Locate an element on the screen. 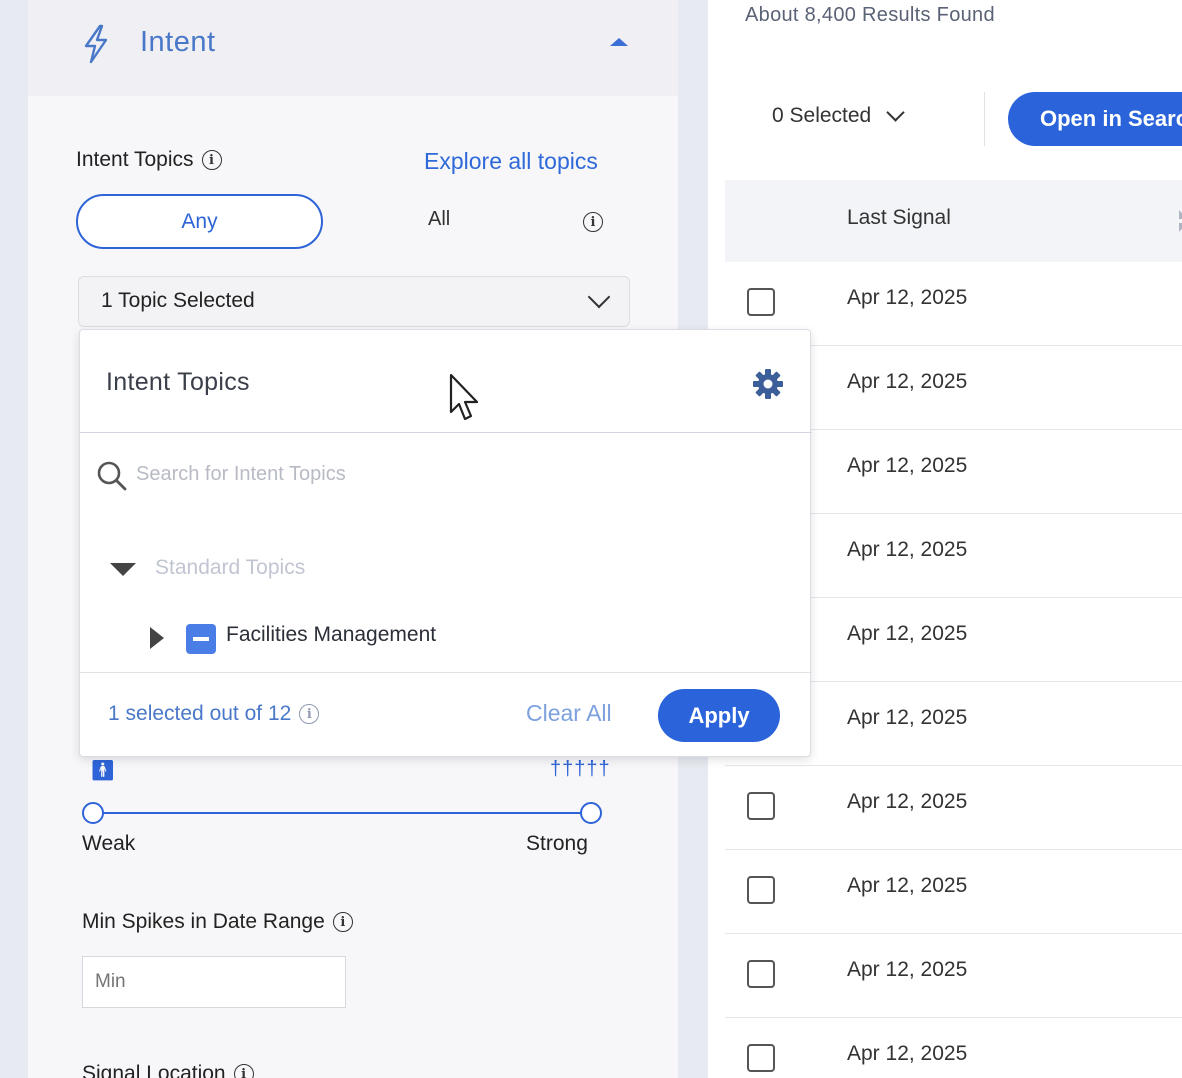  strong-signal-people-icon: ††††† is located at coordinates (580, 769).